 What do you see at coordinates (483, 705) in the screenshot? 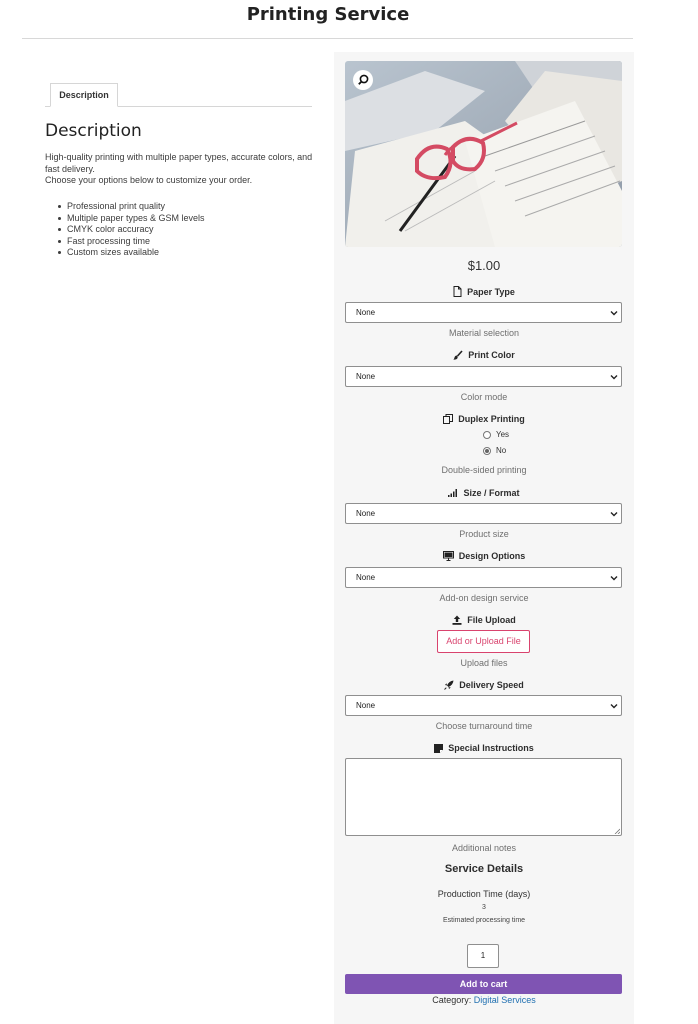
I see `delivery-select: None` at bounding box center [483, 705].